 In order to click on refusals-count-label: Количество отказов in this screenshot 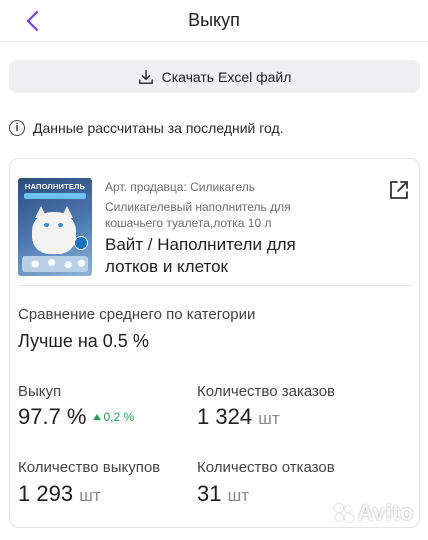, I will do `click(266, 467)`.